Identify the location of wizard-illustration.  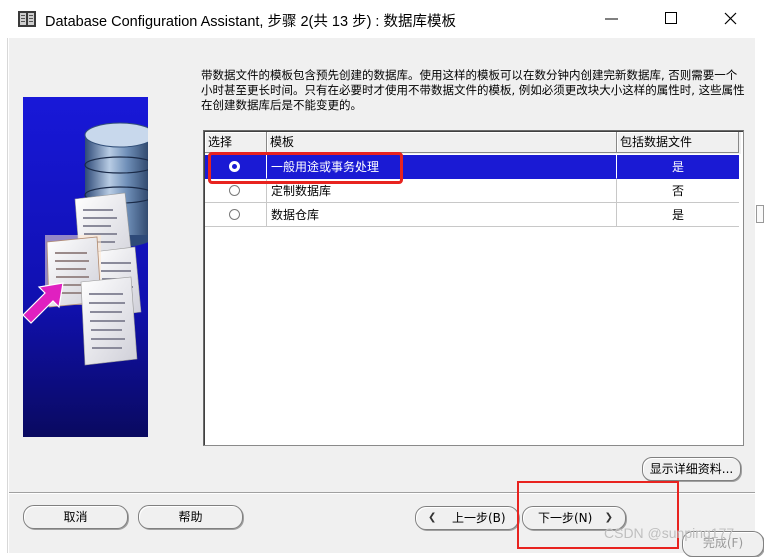
(85, 267).